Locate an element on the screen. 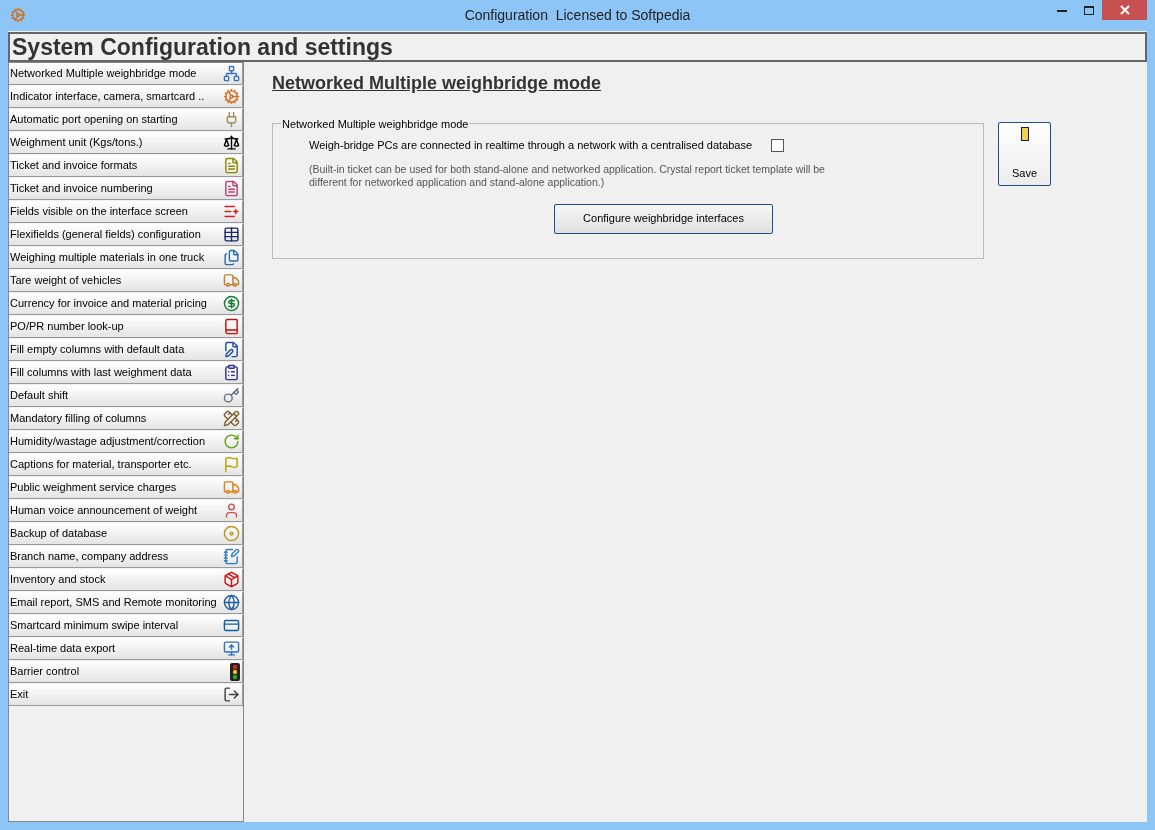 This screenshot has width=1155, height=830. sidebar-item: Weighment unit (Kgs/tons.) is located at coordinates (126, 143).